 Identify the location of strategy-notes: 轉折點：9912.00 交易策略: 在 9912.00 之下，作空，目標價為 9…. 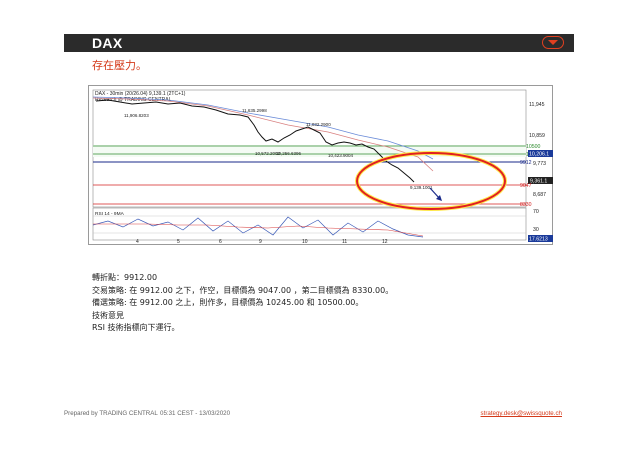
(242, 303).